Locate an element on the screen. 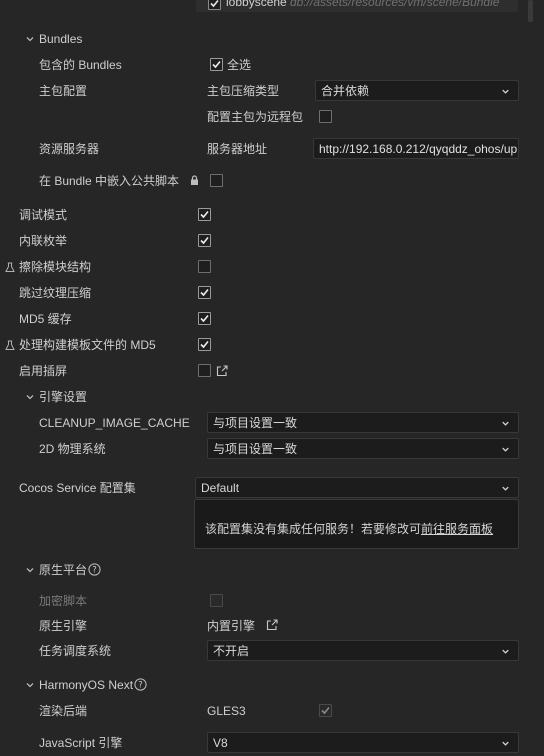 The width and height of the screenshot is (544, 756). option-label: MD5 缓存 is located at coordinates (45, 319).